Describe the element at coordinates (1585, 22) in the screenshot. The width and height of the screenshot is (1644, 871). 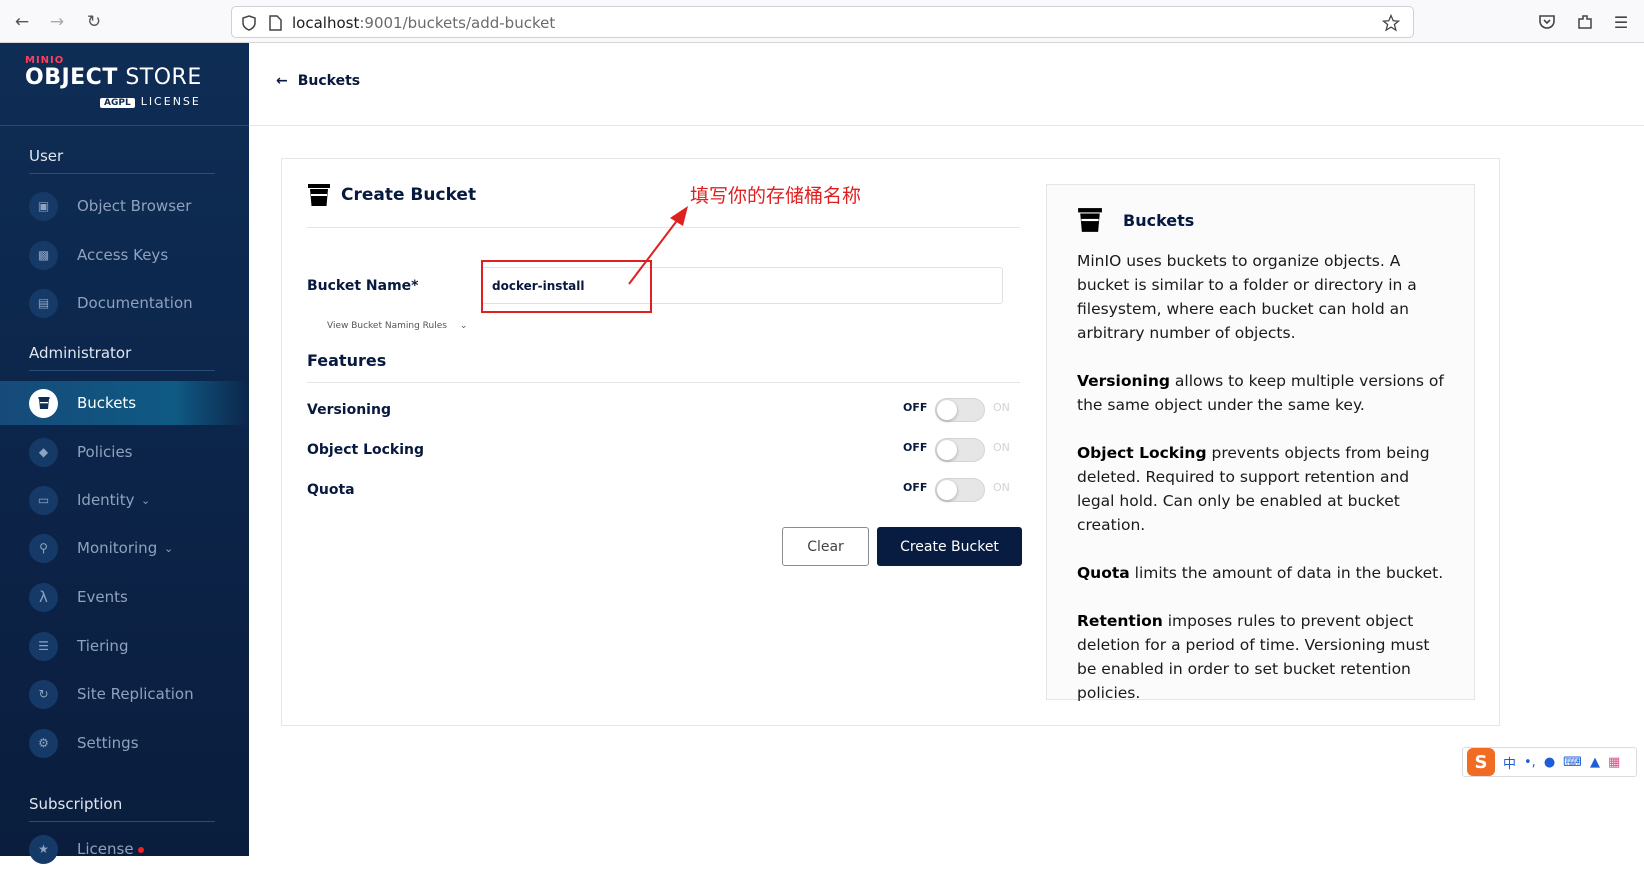
I see `extensions-icon` at that location.